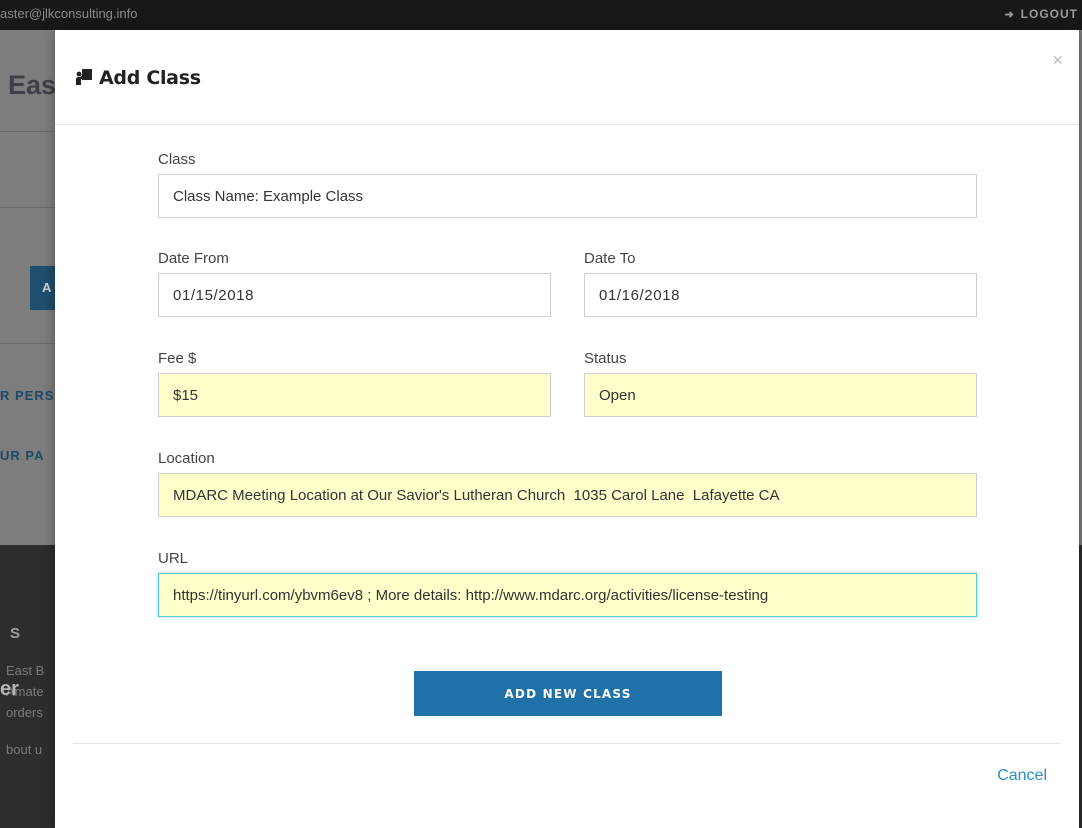  I want to click on modal-title: Add Class, so click(138, 78).